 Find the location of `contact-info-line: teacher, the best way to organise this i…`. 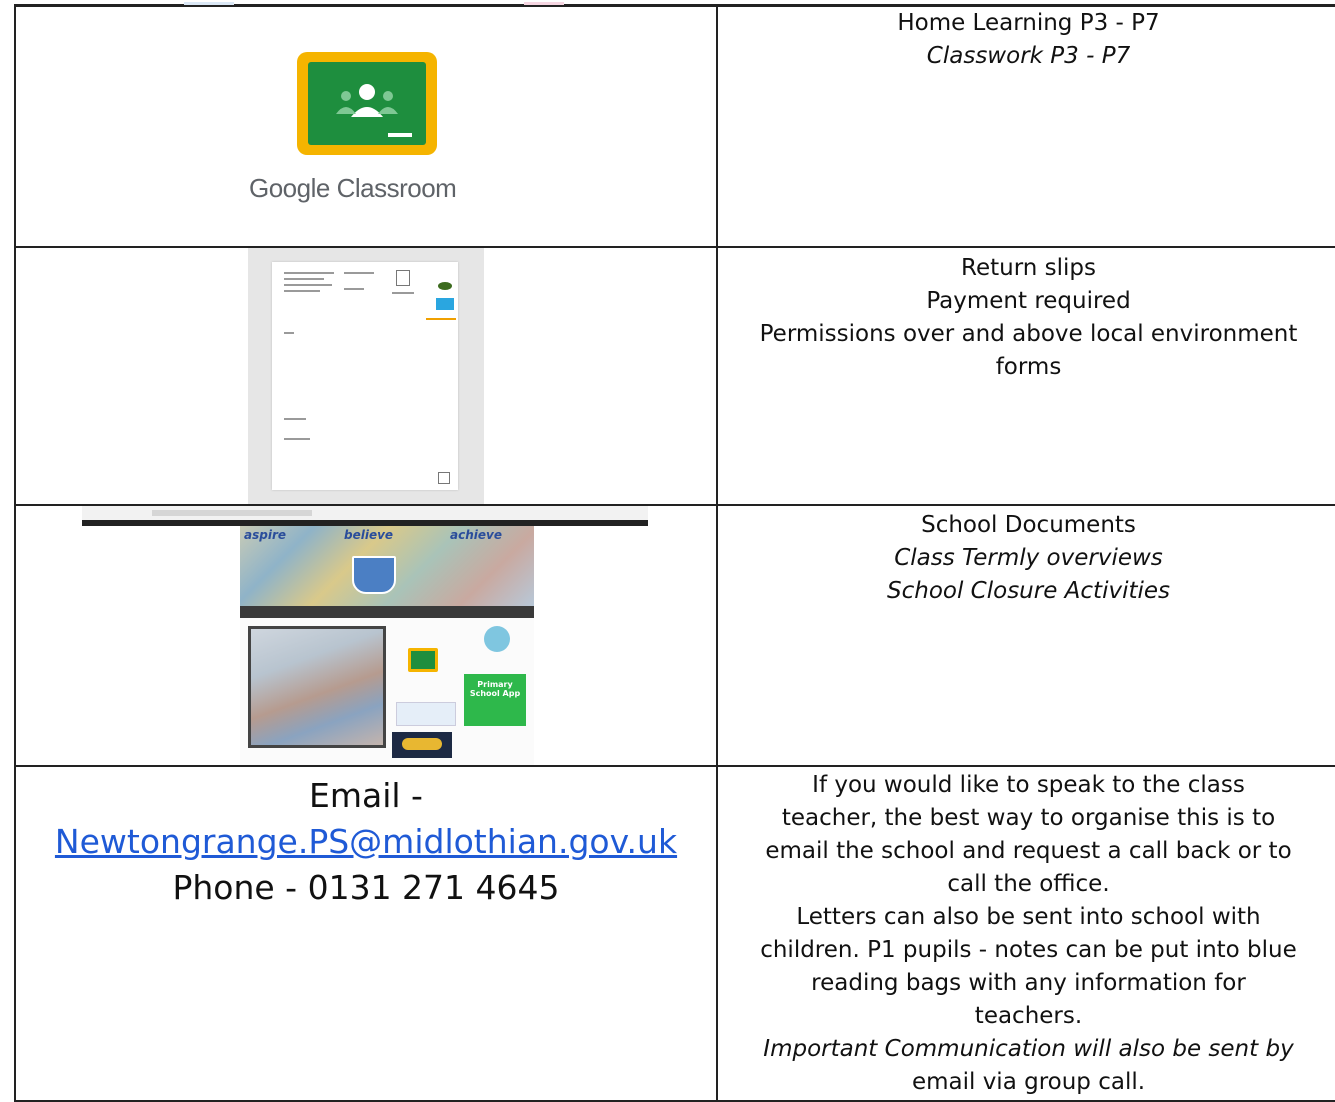

contact-info-line: teacher, the best way to organise this i… is located at coordinates (1028, 818).